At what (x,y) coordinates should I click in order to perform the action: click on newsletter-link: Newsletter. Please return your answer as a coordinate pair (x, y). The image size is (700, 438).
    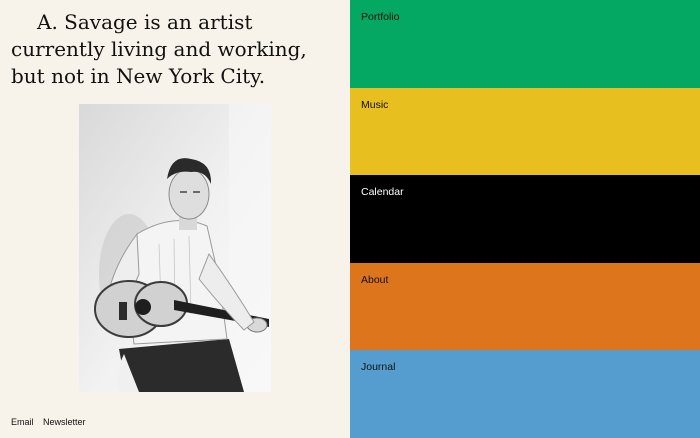
    Looking at the image, I should click on (64, 422).